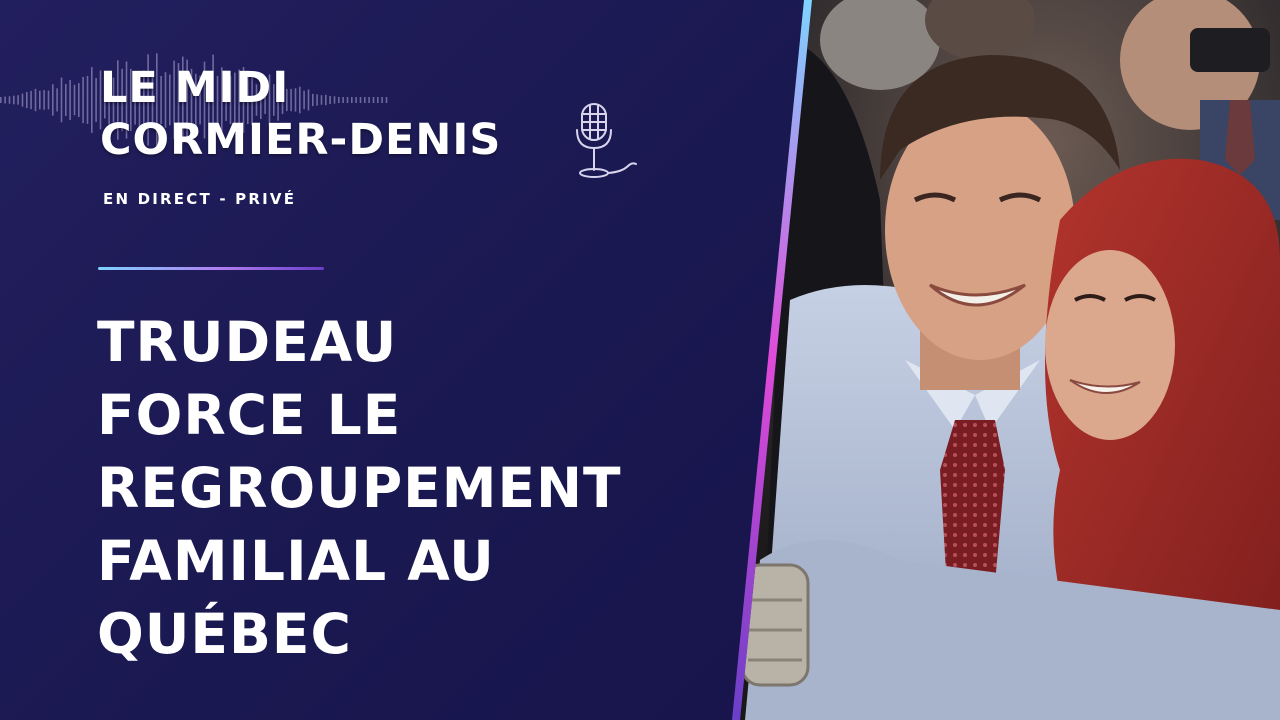 The height and width of the screenshot is (720, 1280). What do you see at coordinates (249, 415) in the screenshot?
I see `headline-line-2: FORCE LE` at bounding box center [249, 415].